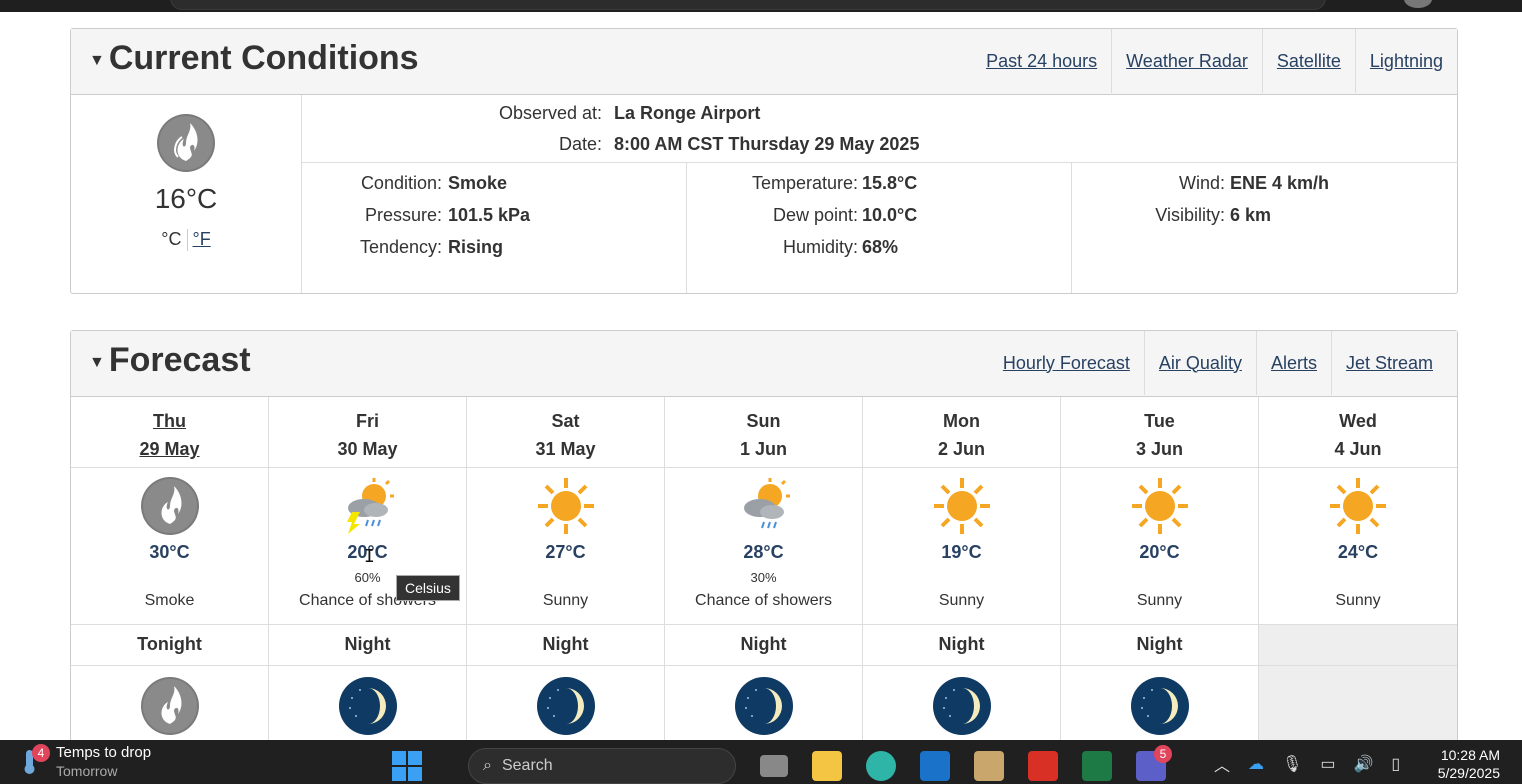 This screenshot has width=1522, height=784. What do you see at coordinates (1388, 363) in the screenshot?
I see `link-jet-stream: Jet Stream` at bounding box center [1388, 363].